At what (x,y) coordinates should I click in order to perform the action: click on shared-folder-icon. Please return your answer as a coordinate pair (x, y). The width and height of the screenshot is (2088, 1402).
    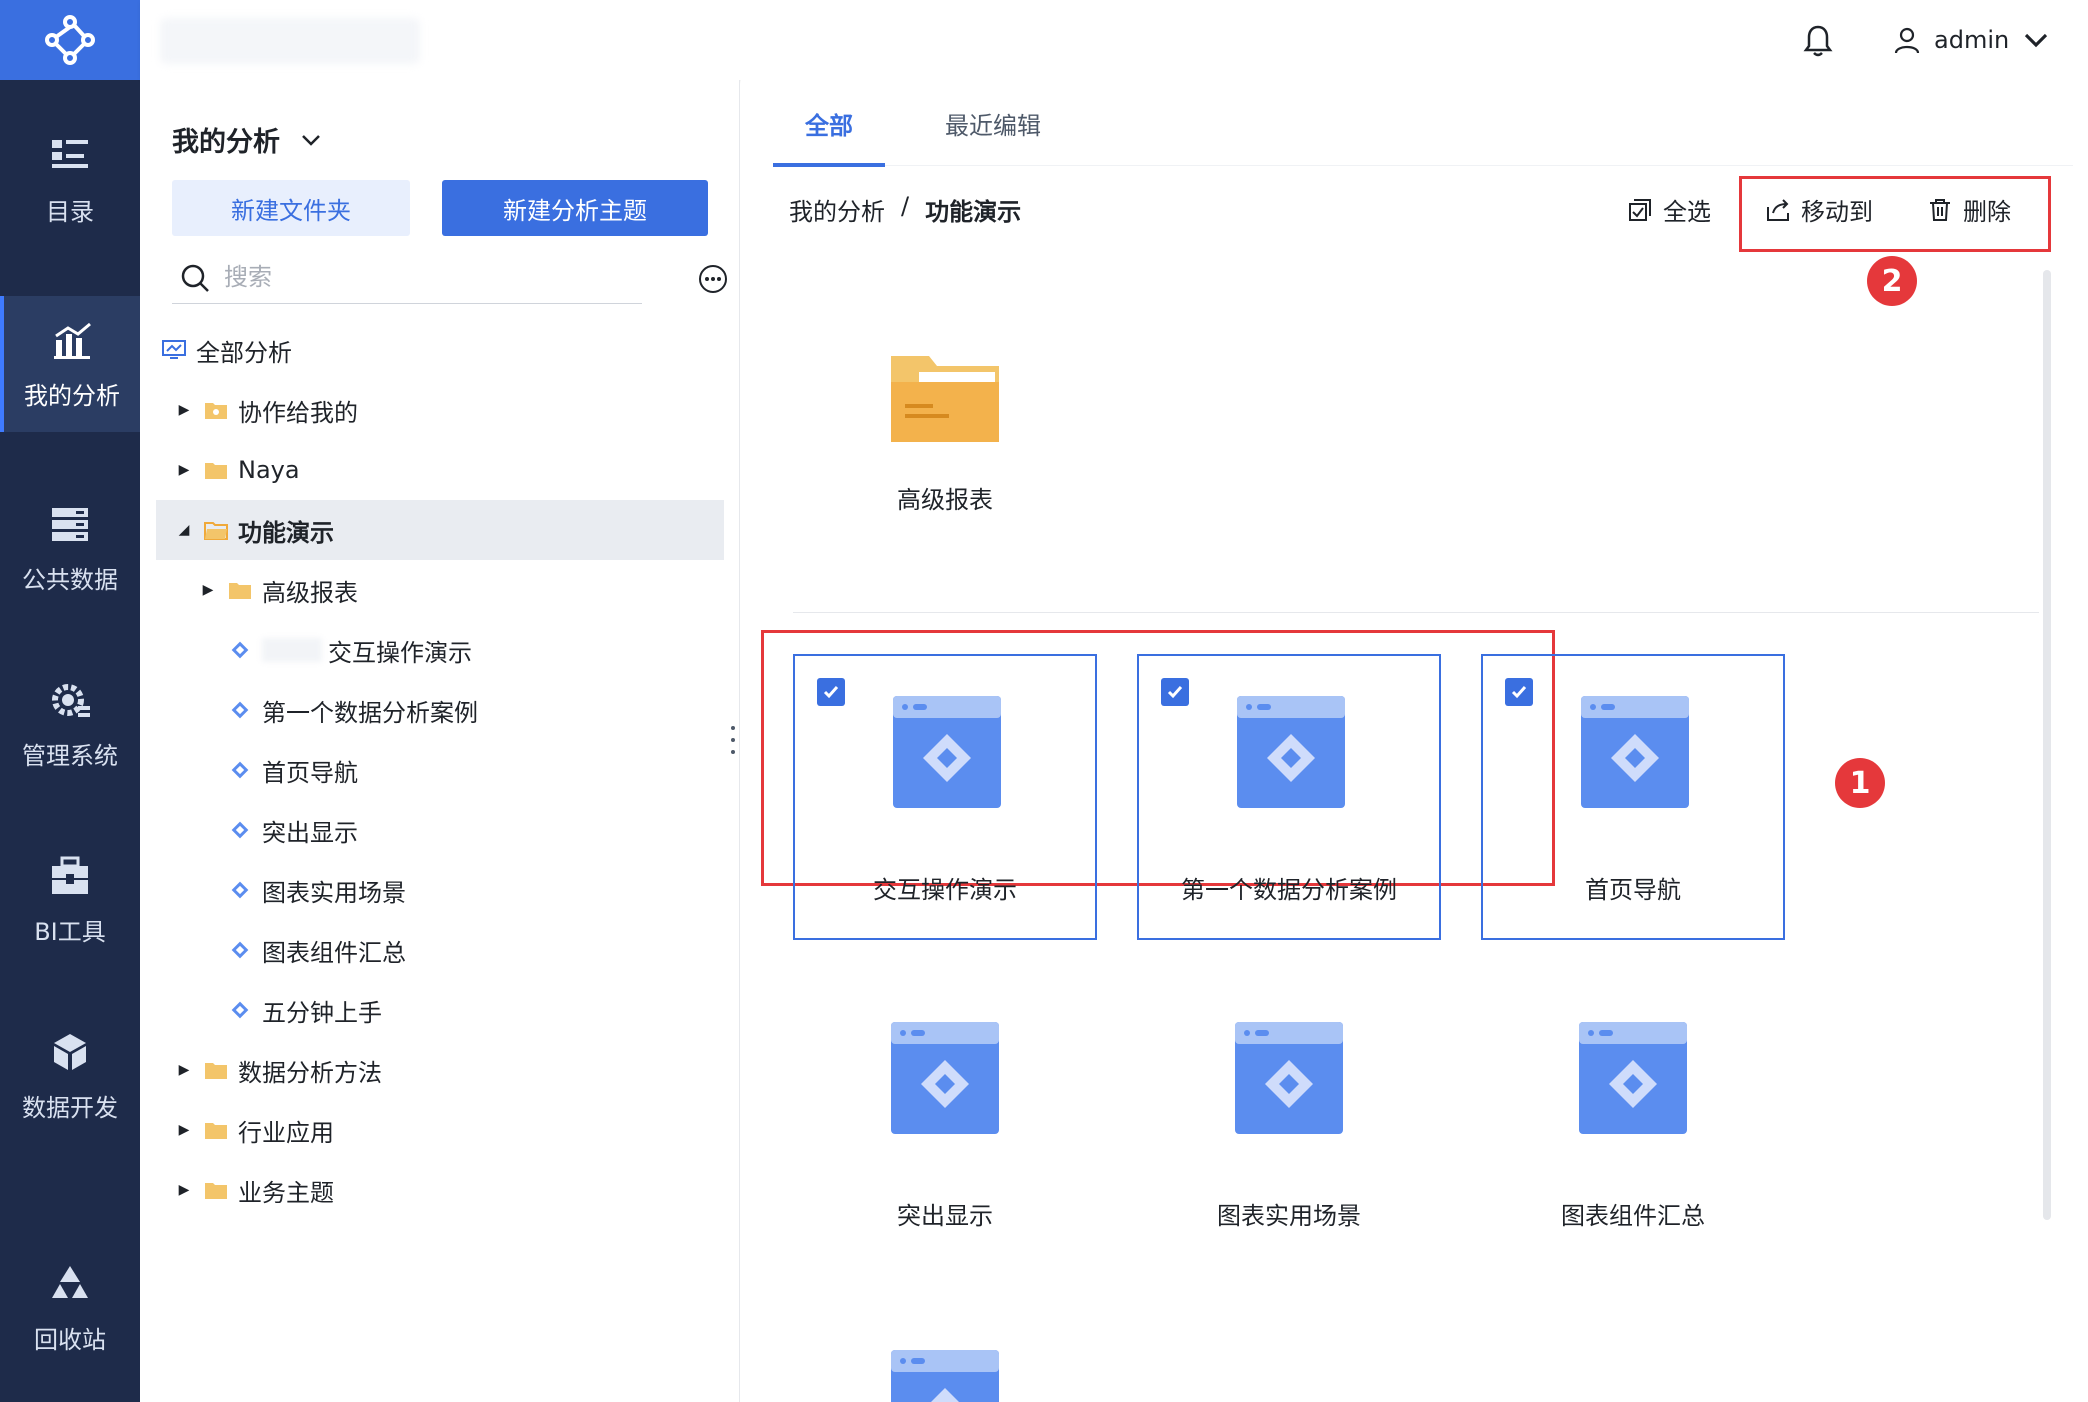
    Looking at the image, I should click on (216, 411).